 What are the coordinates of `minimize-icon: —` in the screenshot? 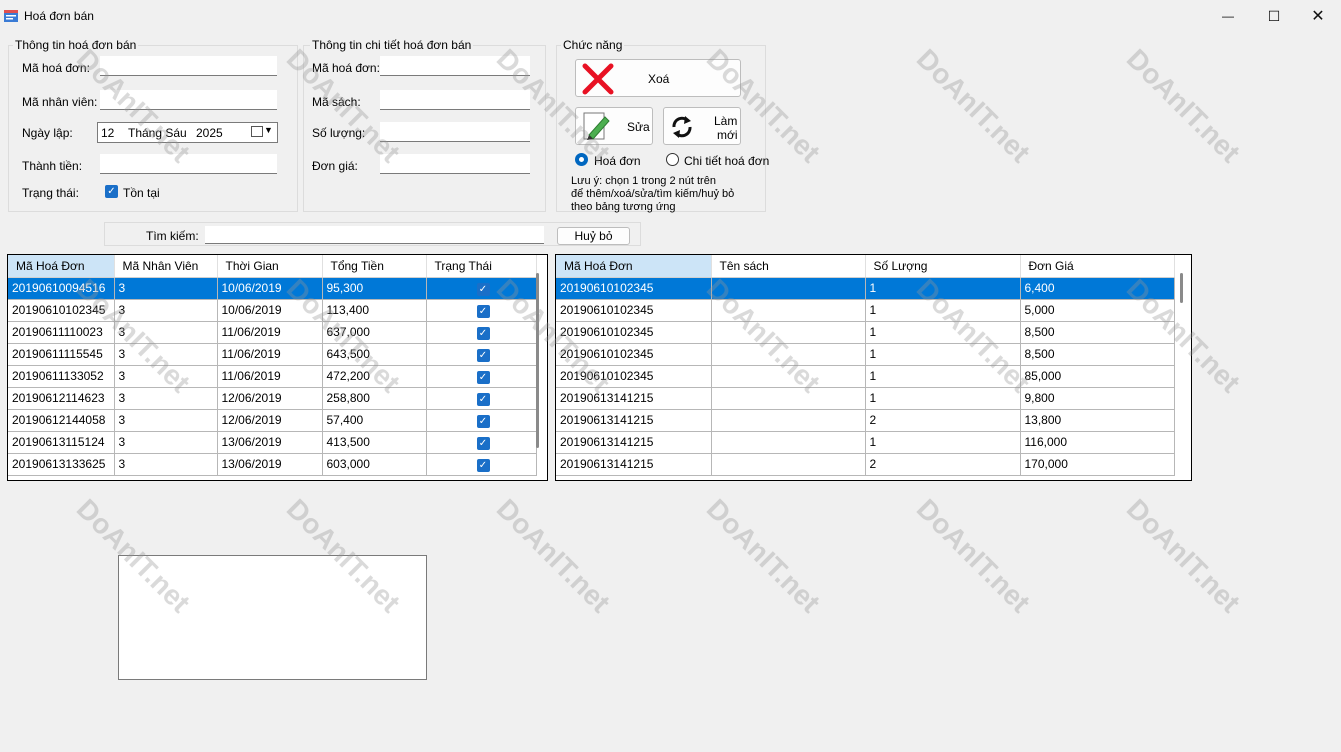 It's located at (1228, 16).